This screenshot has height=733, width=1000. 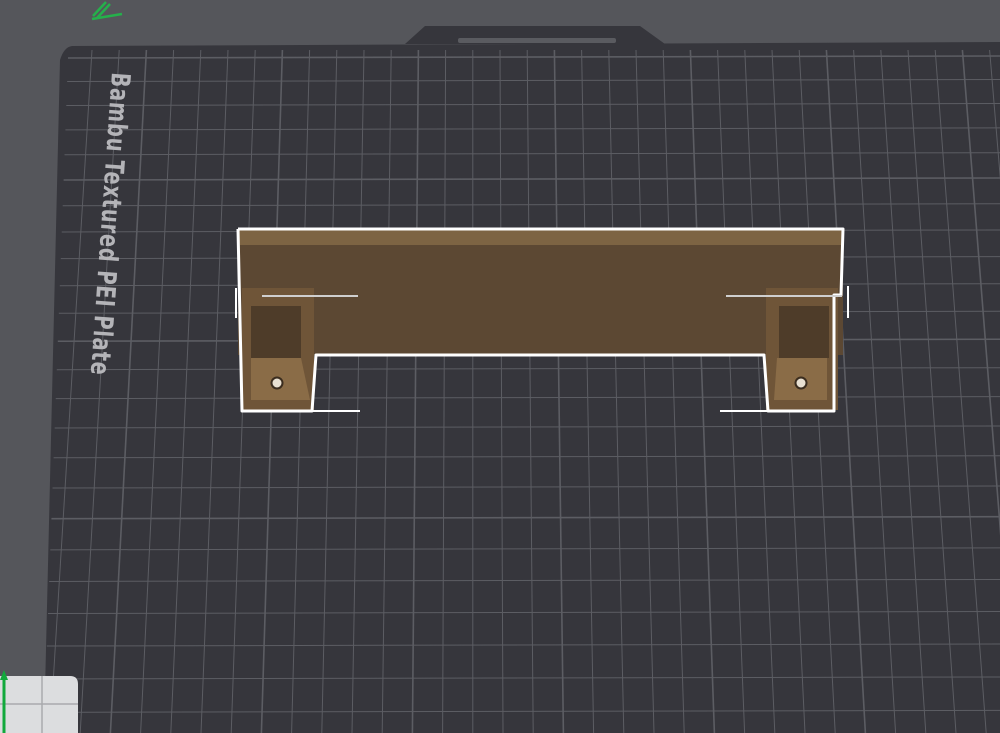 I want to click on model-right-foot, so click(x=802, y=349).